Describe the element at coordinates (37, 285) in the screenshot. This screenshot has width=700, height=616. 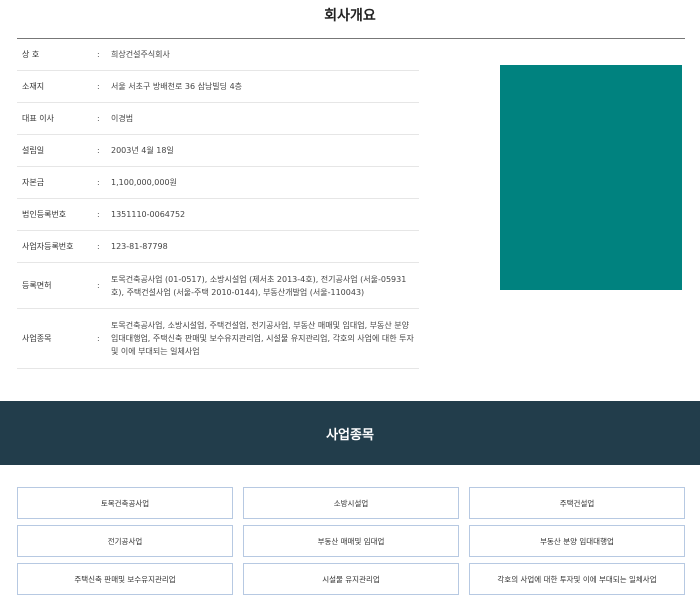
I see `info-label: 등록면허` at that location.